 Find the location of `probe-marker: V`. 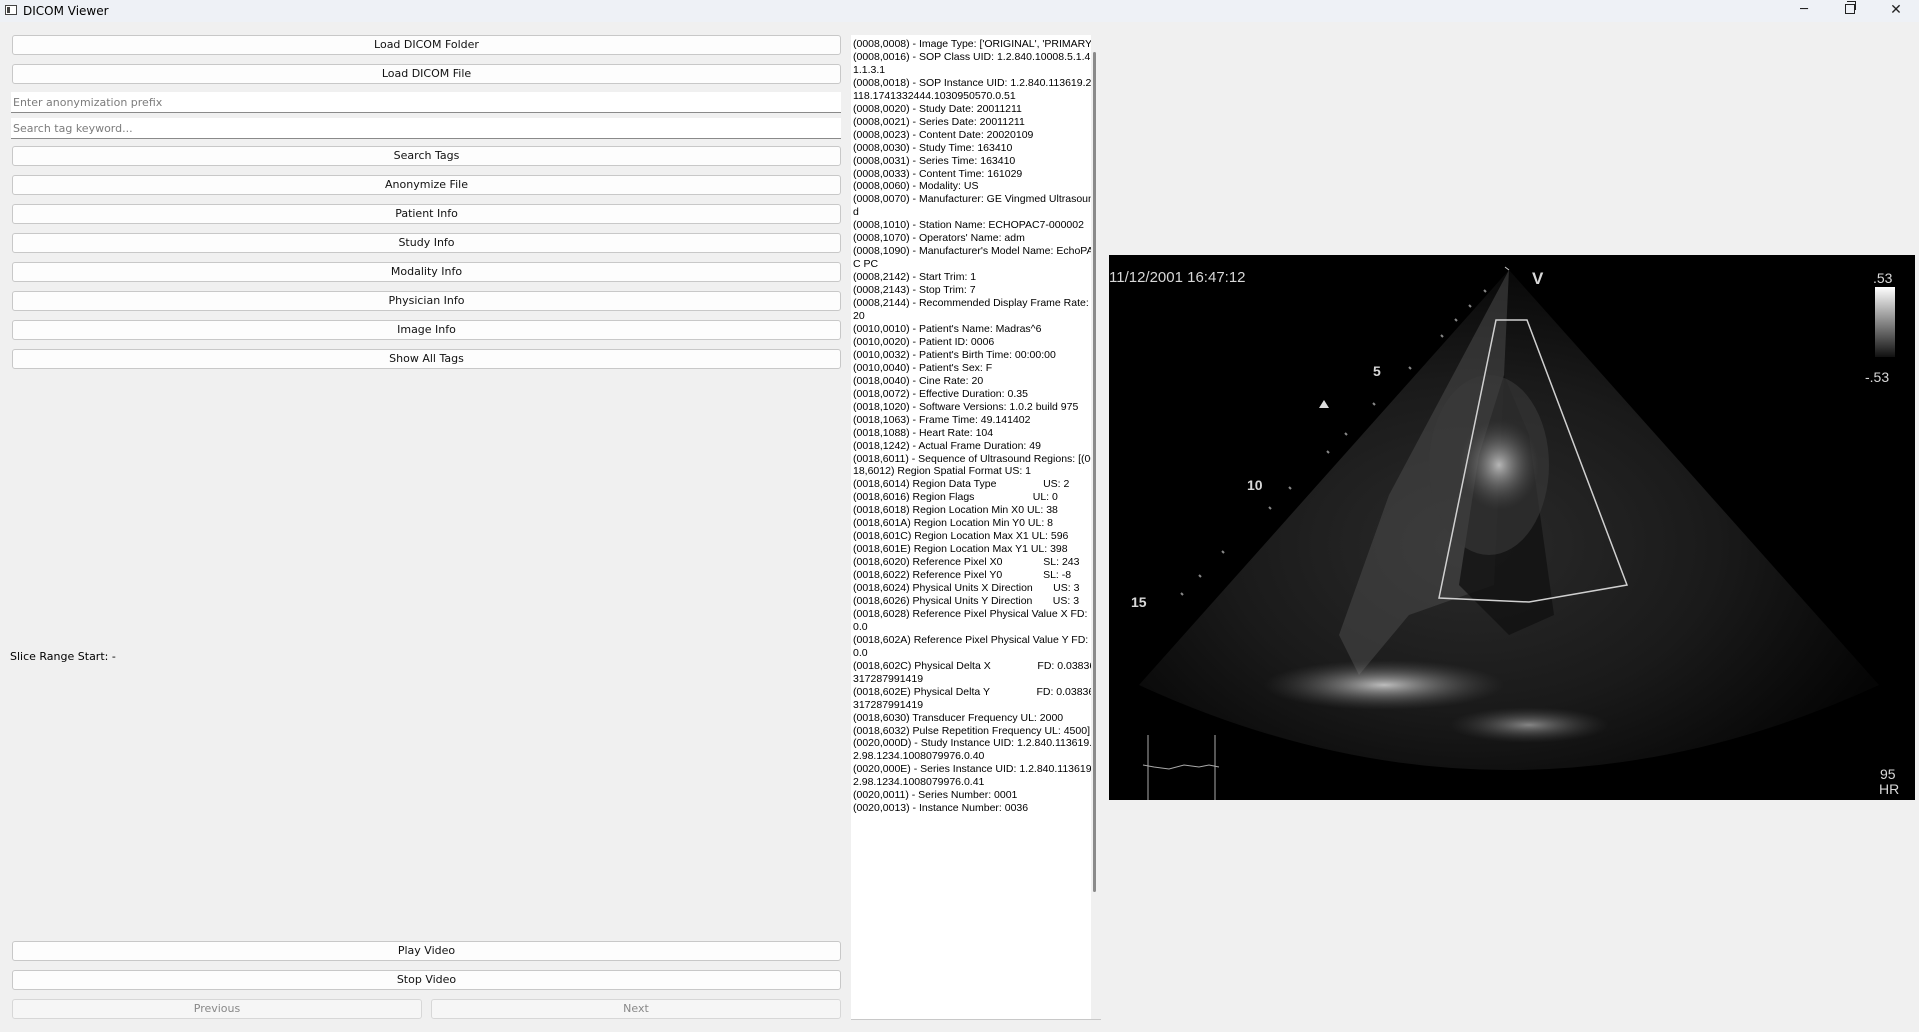

probe-marker: V is located at coordinates (1538, 278).